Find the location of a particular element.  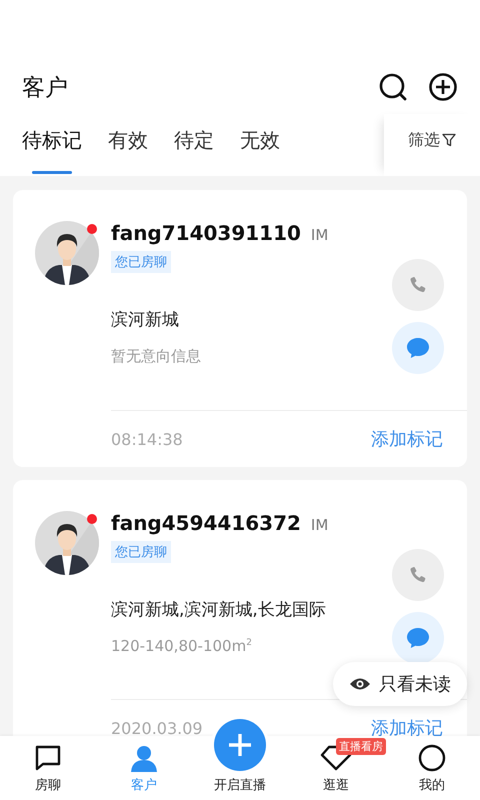

eye-icon is located at coordinates (360, 684).